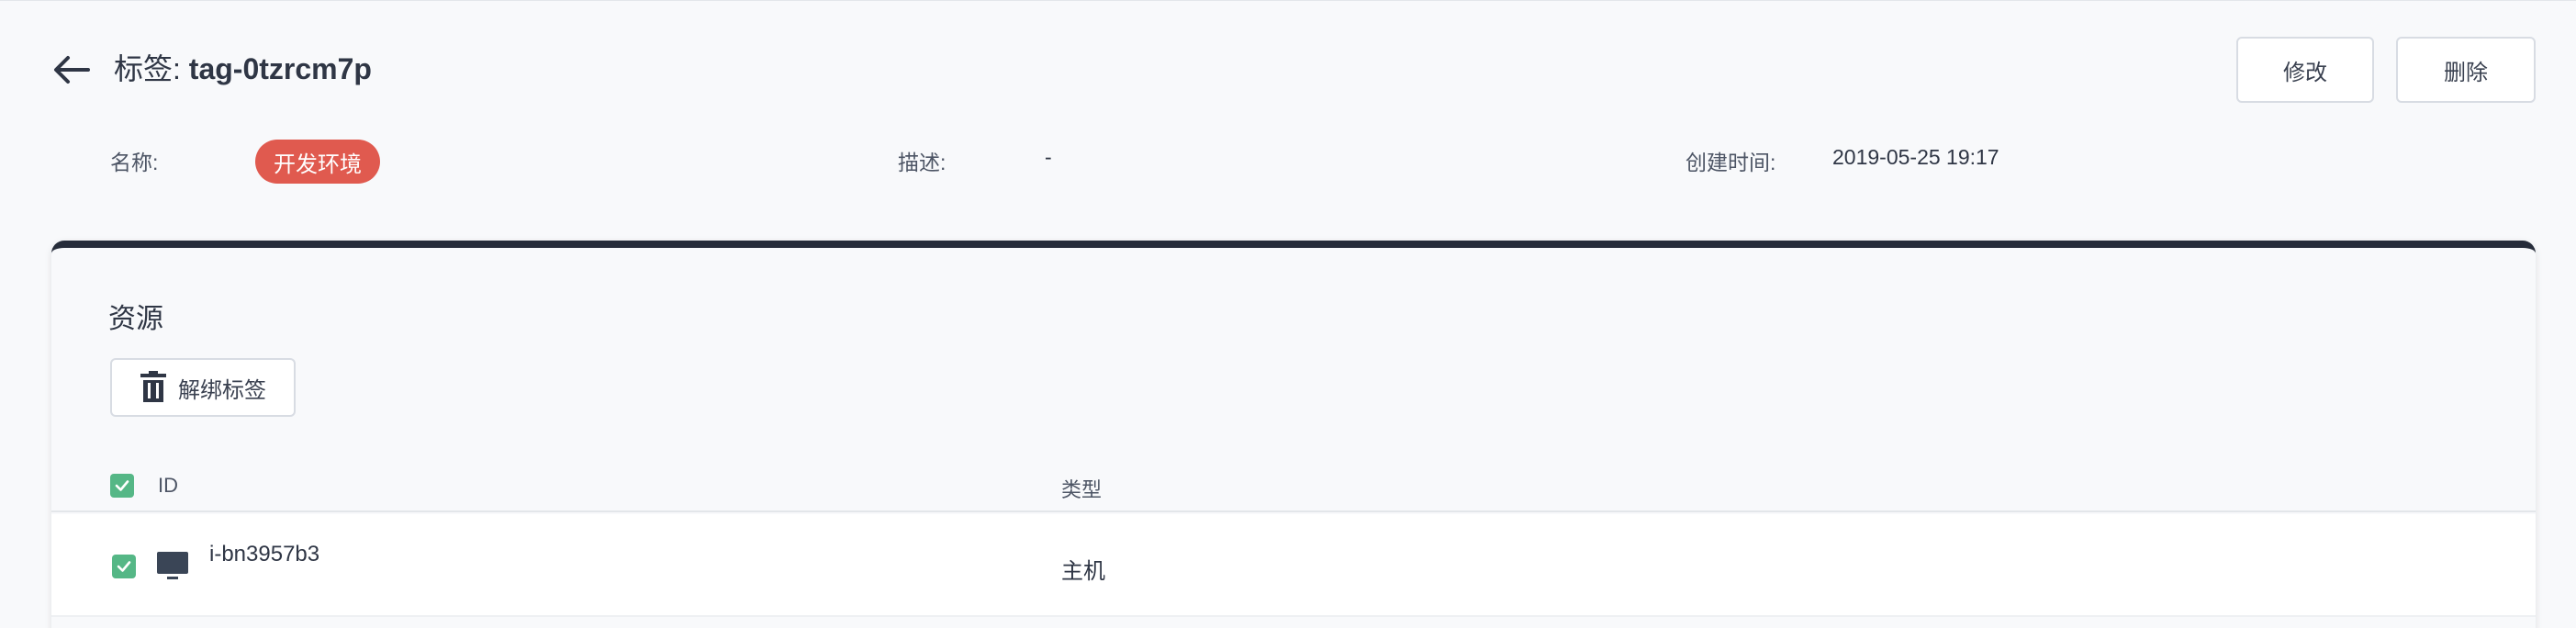  What do you see at coordinates (151, 68) in the screenshot?
I see `page-title-prefix: 标签:` at bounding box center [151, 68].